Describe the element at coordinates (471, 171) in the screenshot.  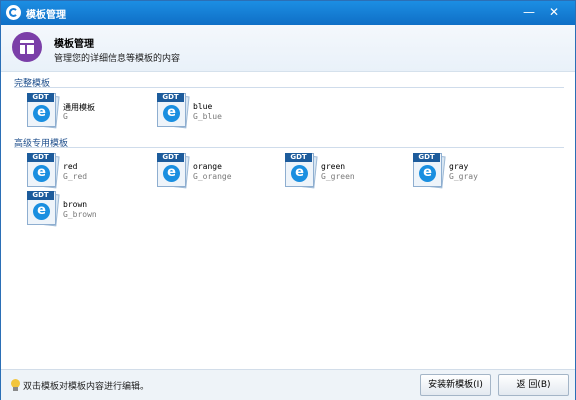
I see `template-item: GDT e gray G_gray` at that location.